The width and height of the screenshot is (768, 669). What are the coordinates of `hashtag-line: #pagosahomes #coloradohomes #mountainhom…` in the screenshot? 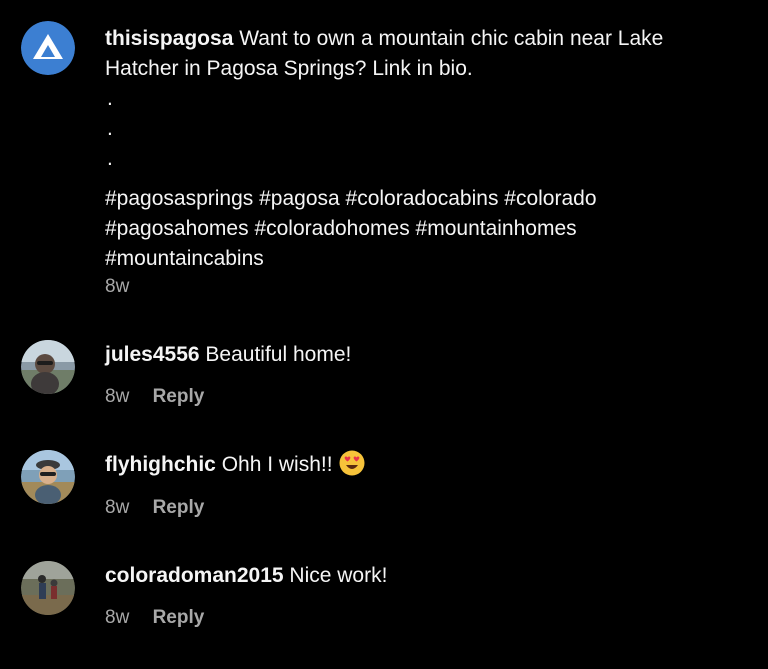 It's located at (430, 229).